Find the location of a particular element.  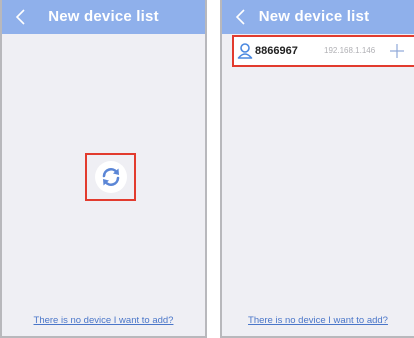

refresh-button is located at coordinates (111, 177).